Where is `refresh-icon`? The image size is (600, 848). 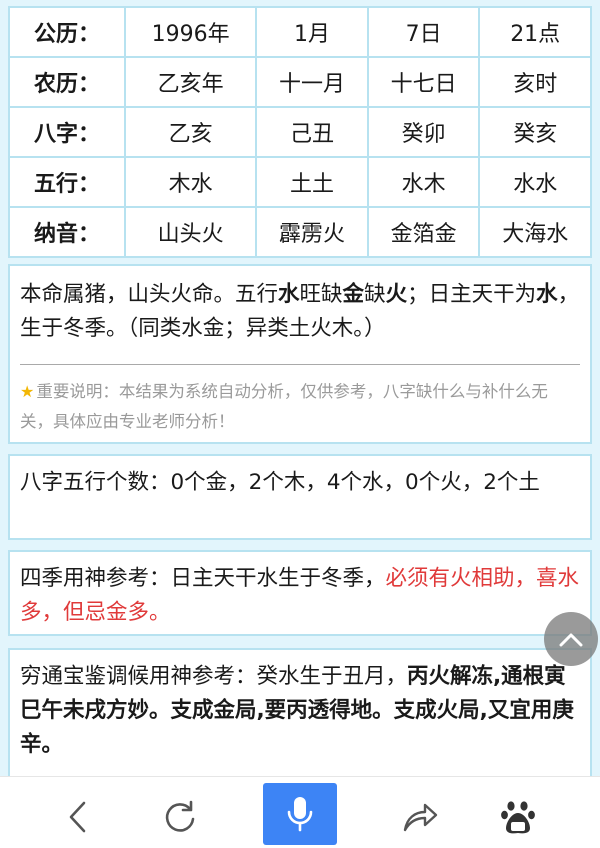 refresh-icon is located at coordinates (180, 816).